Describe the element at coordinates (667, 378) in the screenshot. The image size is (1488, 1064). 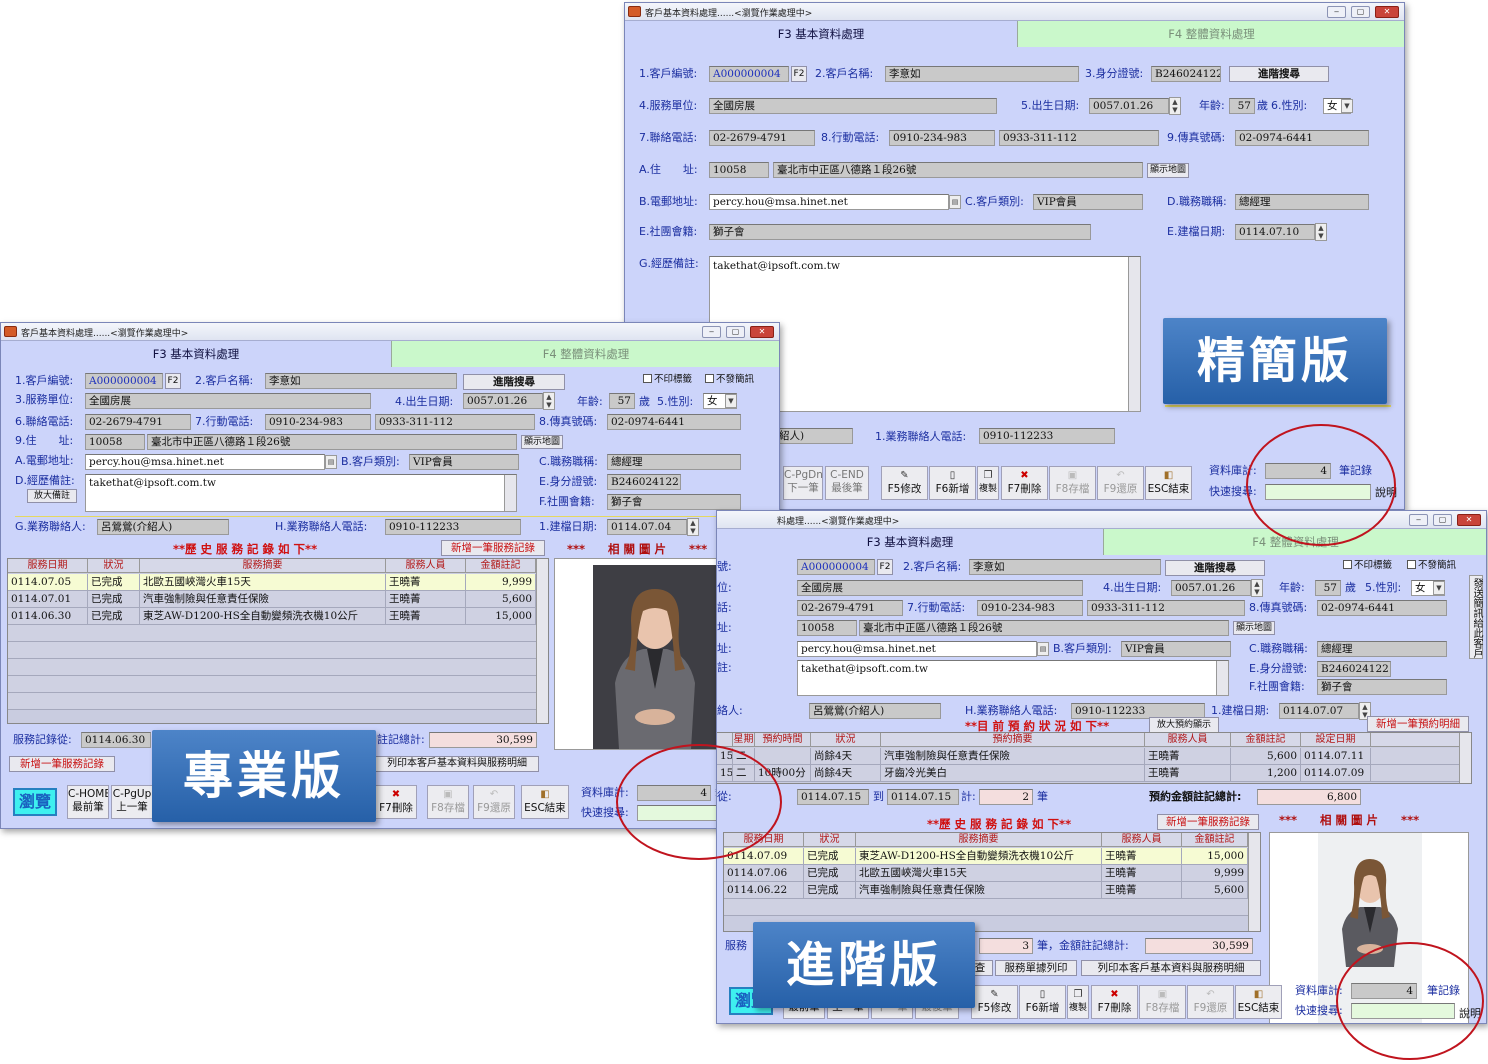
I see `no-label-checkbox: 不印標籤` at that location.